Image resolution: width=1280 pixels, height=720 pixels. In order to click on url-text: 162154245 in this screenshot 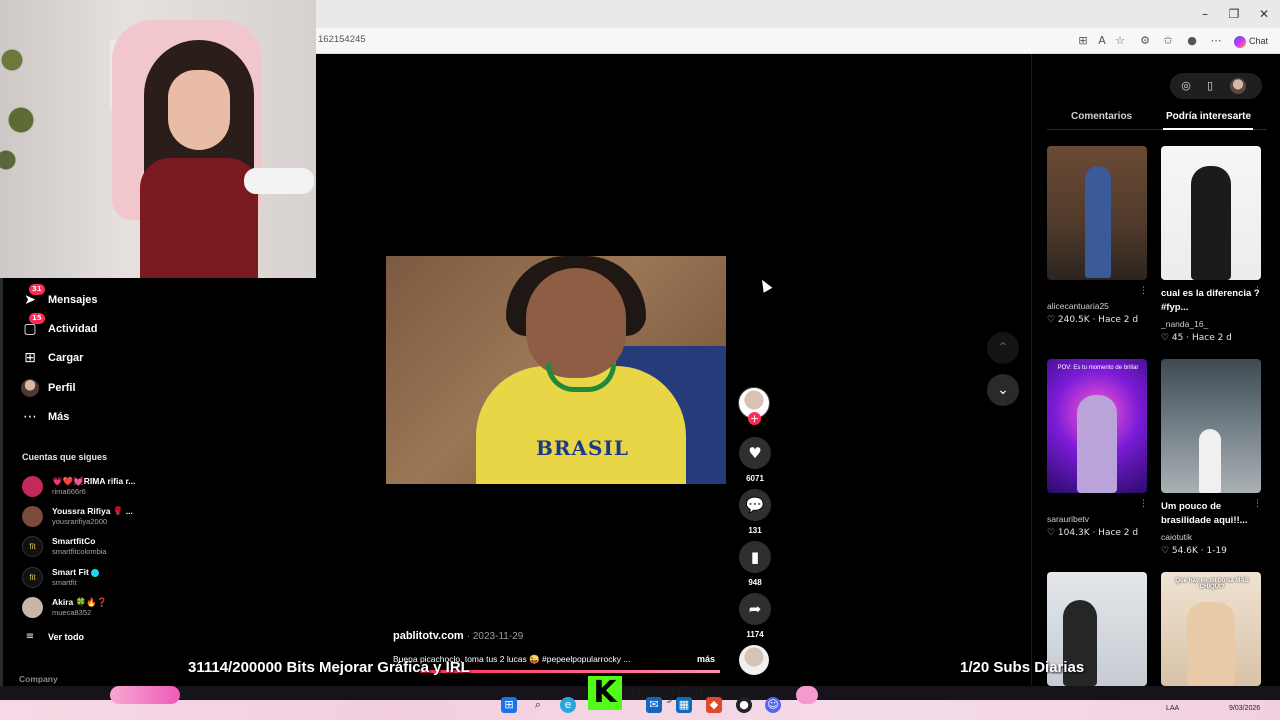, I will do `click(342, 39)`.